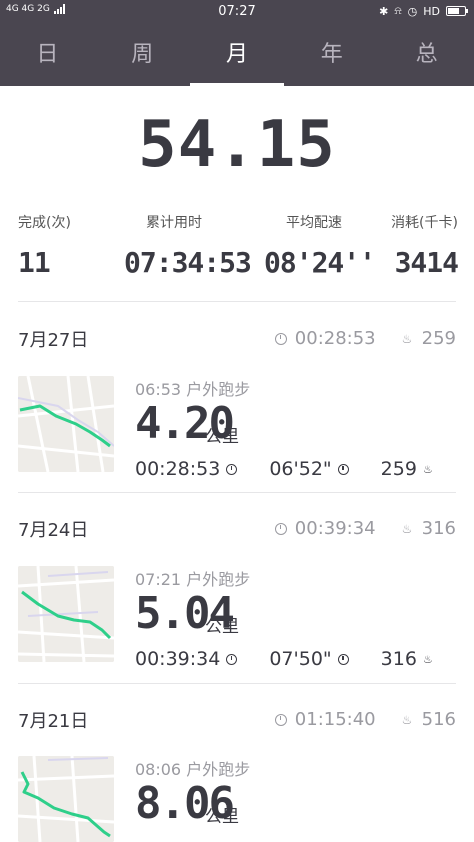  I want to click on day-summary: 00:28:53 ♨ 259, so click(365, 338).